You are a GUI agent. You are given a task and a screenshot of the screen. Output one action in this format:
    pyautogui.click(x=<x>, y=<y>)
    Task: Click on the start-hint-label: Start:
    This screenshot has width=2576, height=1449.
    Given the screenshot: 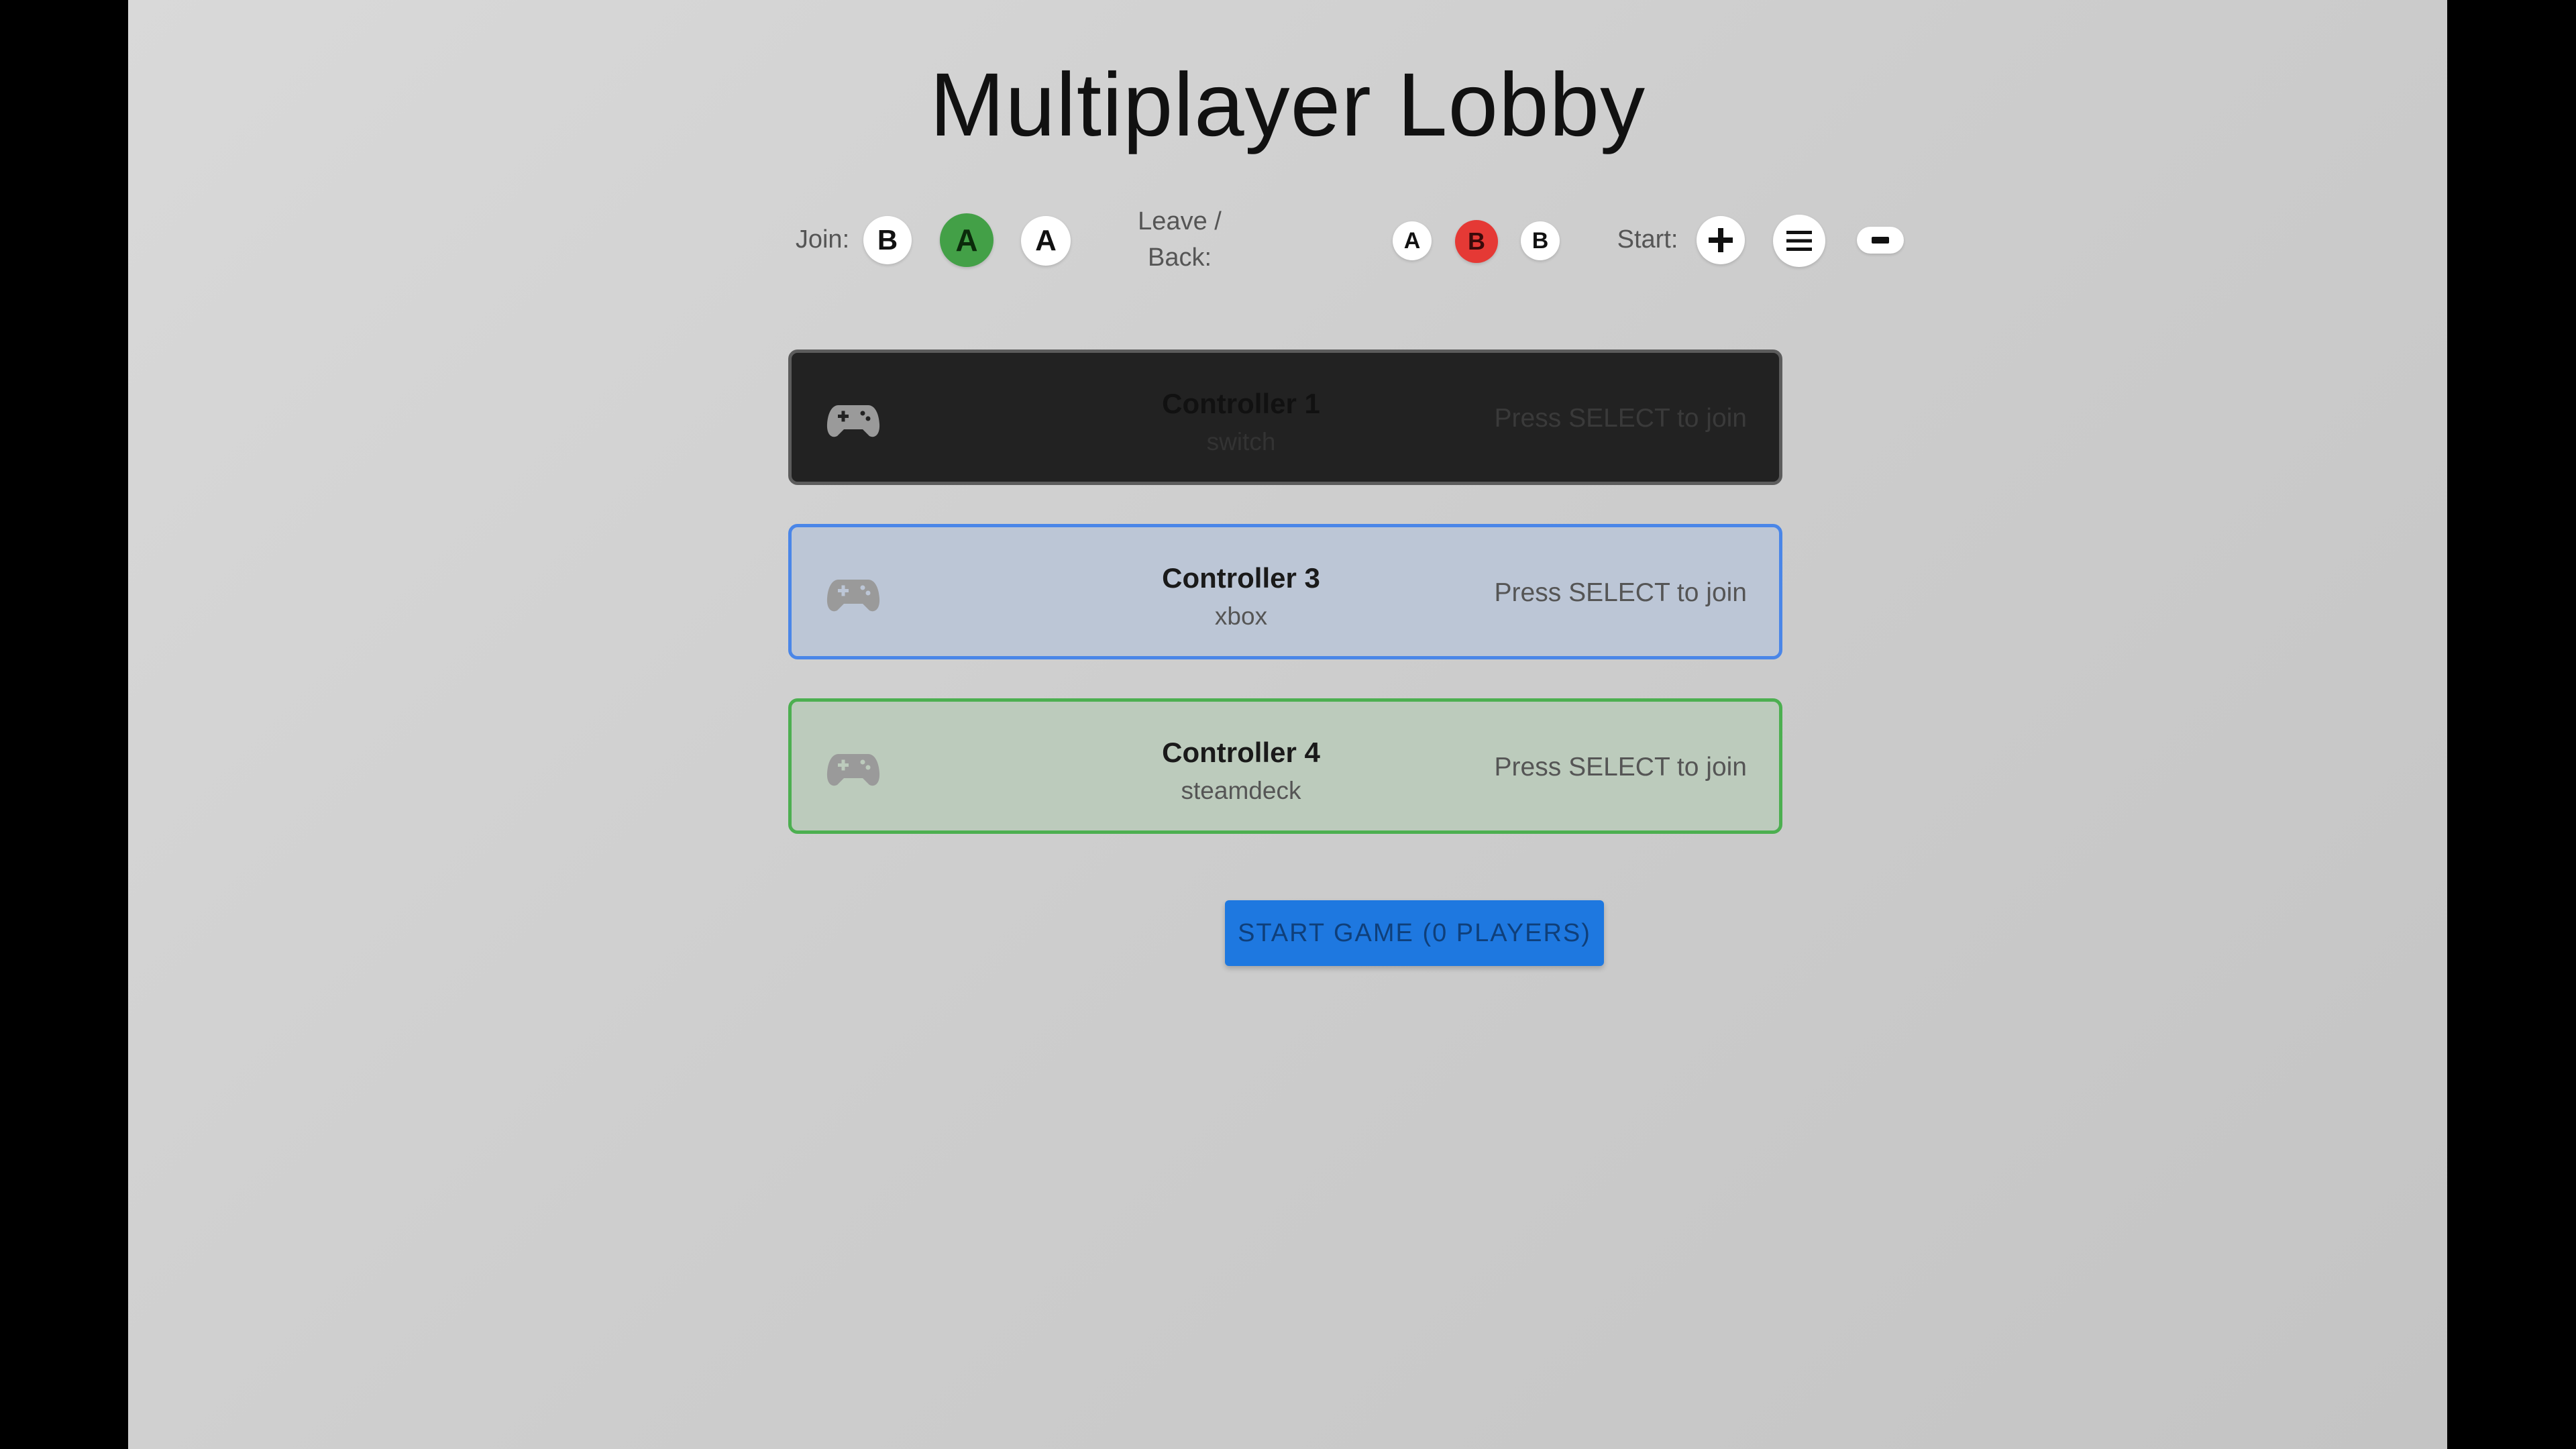 What is the action you would take?
    pyautogui.click(x=1647, y=239)
    